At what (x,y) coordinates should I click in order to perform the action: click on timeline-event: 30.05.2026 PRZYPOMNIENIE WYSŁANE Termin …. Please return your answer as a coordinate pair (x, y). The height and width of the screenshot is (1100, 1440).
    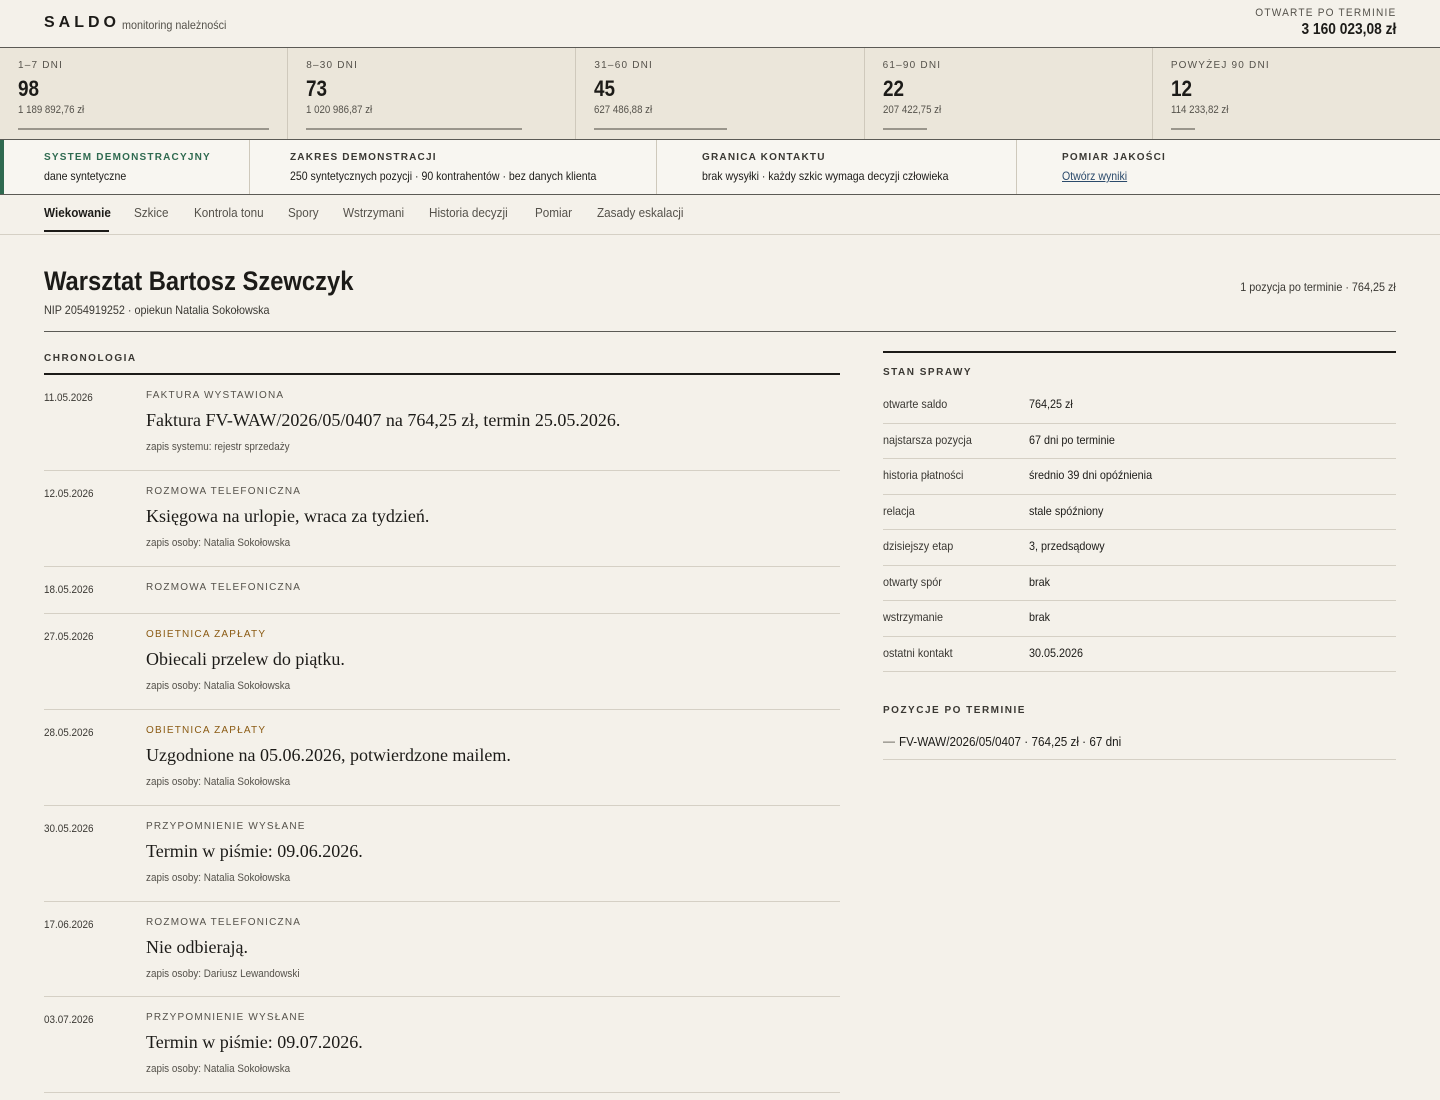
    Looking at the image, I should click on (442, 854).